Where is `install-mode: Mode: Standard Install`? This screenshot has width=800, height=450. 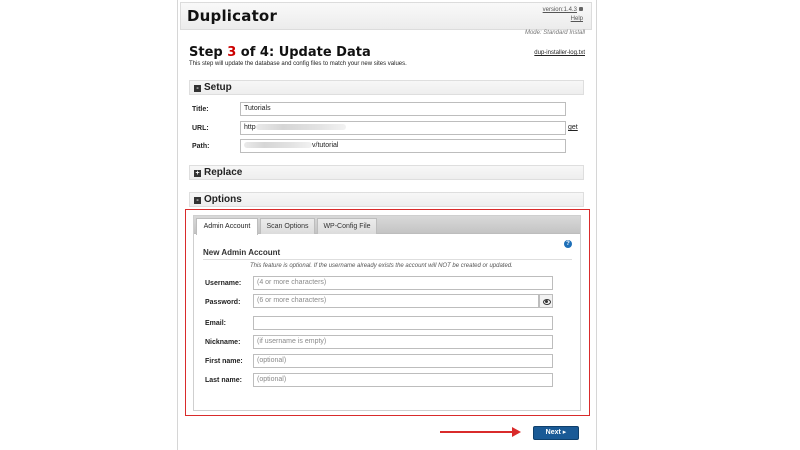
install-mode: Mode: Standard Install is located at coordinates (554, 33).